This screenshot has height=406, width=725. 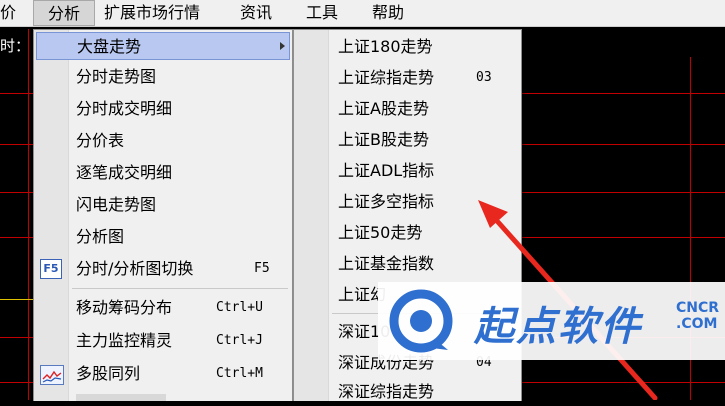 I want to click on watermark-domain: CNCR .COM, so click(x=697, y=316).